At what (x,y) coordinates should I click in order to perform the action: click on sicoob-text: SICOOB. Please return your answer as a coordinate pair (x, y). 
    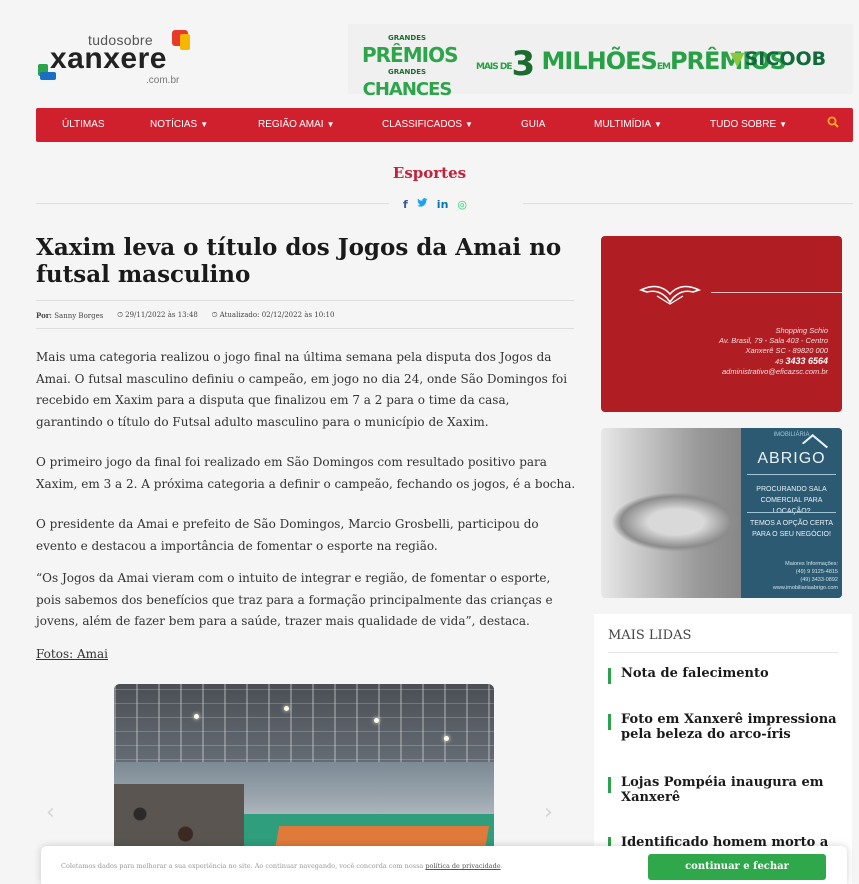
    Looking at the image, I should click on (785, 59).